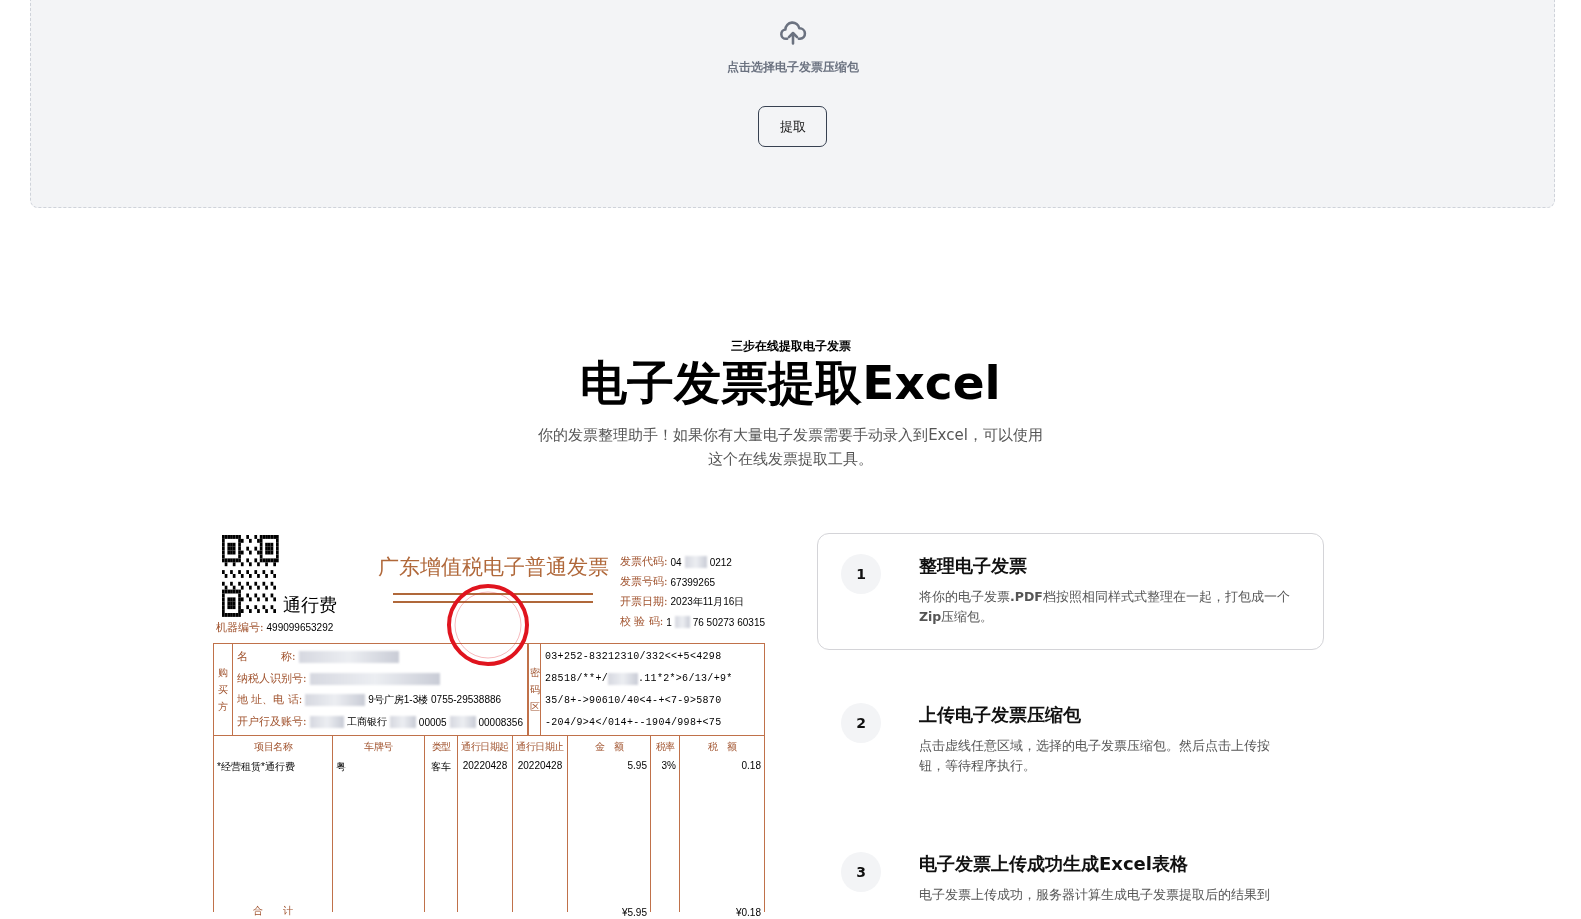 The image size is (1581, 919). I want to click on column-header: 通行日期止, so click(540, 747).